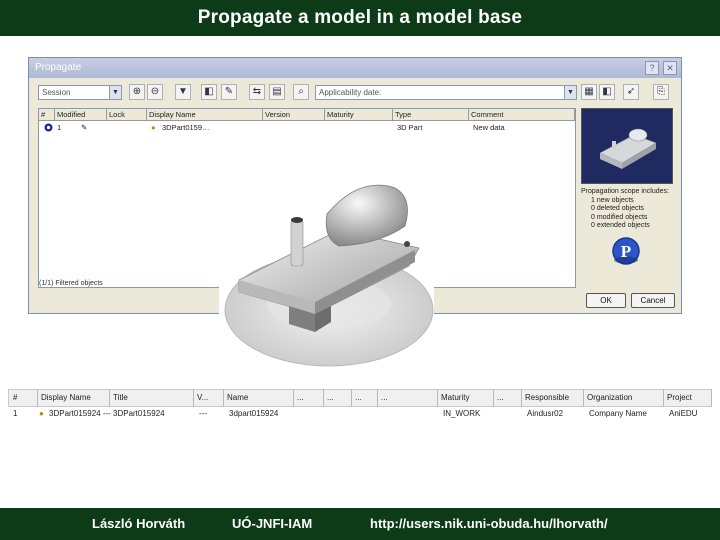 Image resolution: width=720 pixels, height=540 pixels. I want to click on edit-icon: ✎, so click(229, 92).